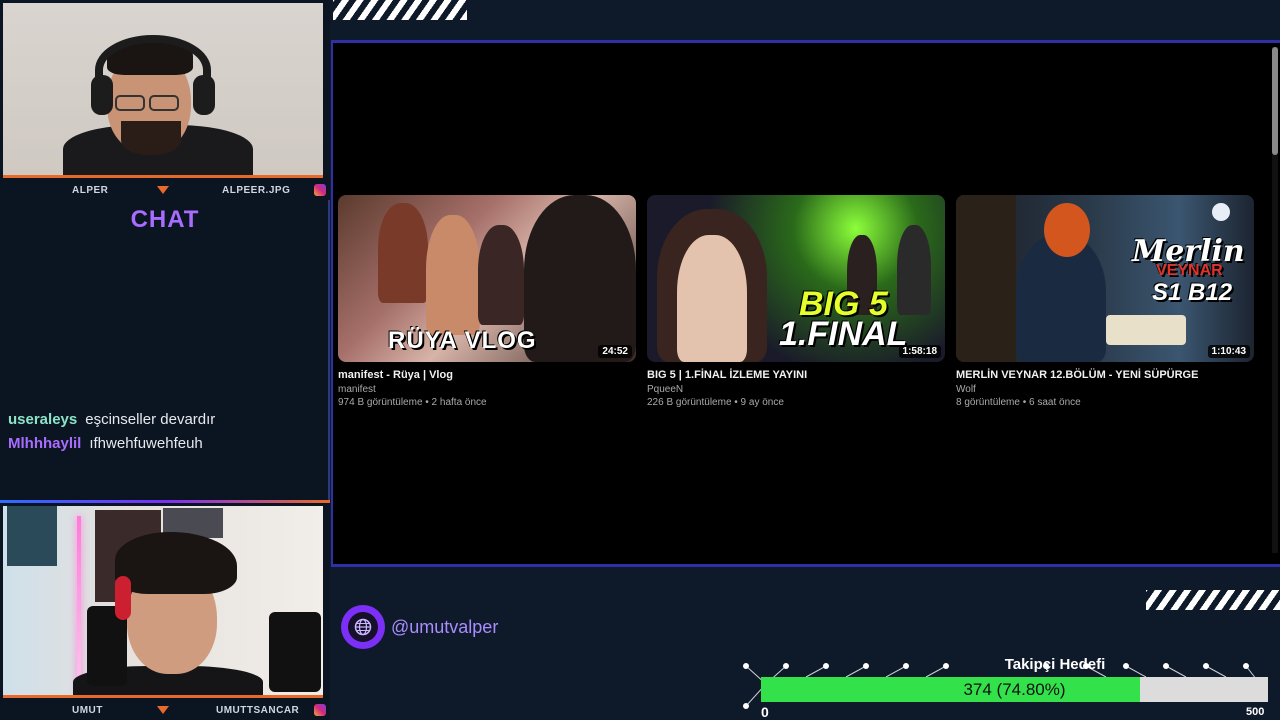  Describe the element at coordinates (43, 419) in the screenshot. I see `chat-username: useraleys` at that location.